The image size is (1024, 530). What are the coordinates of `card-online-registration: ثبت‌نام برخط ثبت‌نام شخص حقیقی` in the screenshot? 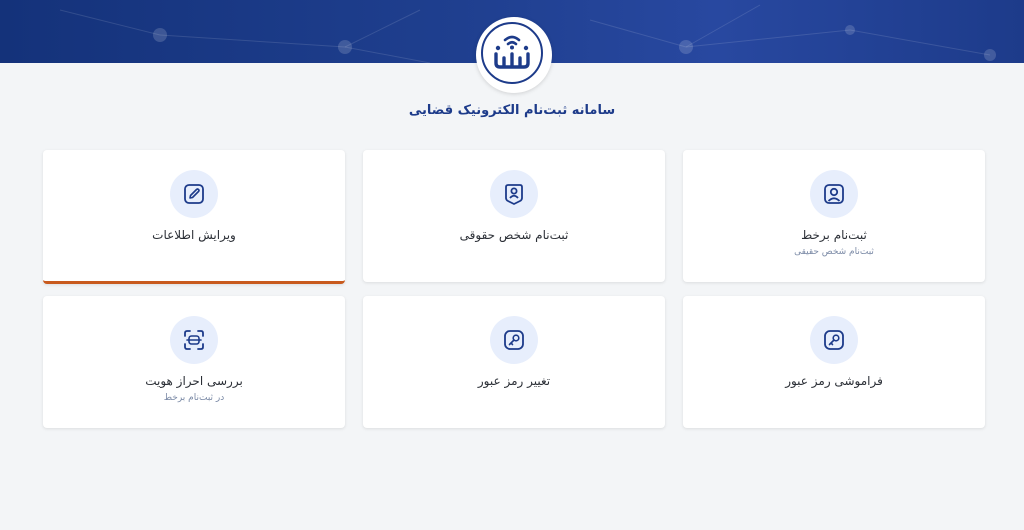 It's located at (834, 216).